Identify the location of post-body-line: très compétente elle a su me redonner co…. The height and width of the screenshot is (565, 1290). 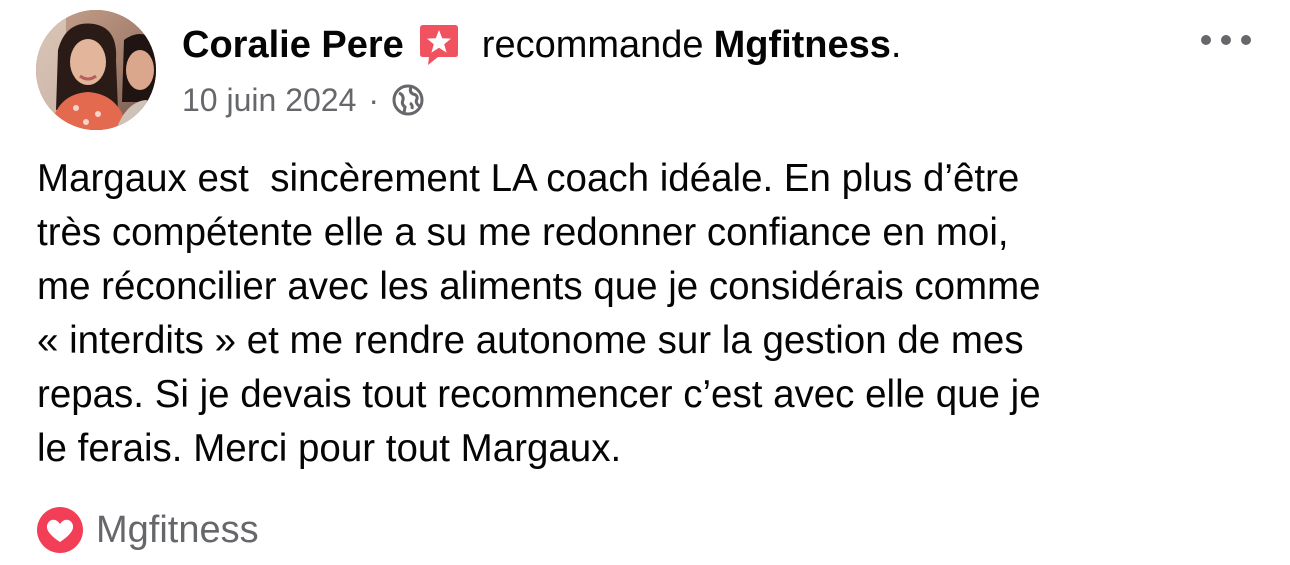
(523, 232).